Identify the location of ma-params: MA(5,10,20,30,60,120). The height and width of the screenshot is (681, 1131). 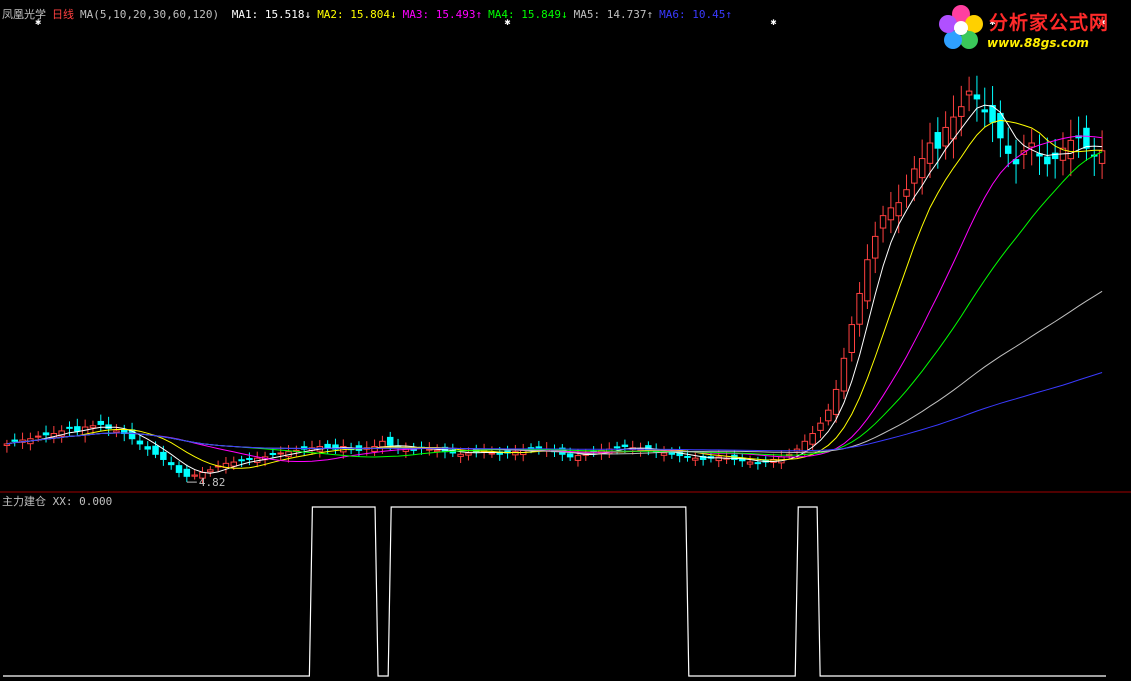
(150, 14).